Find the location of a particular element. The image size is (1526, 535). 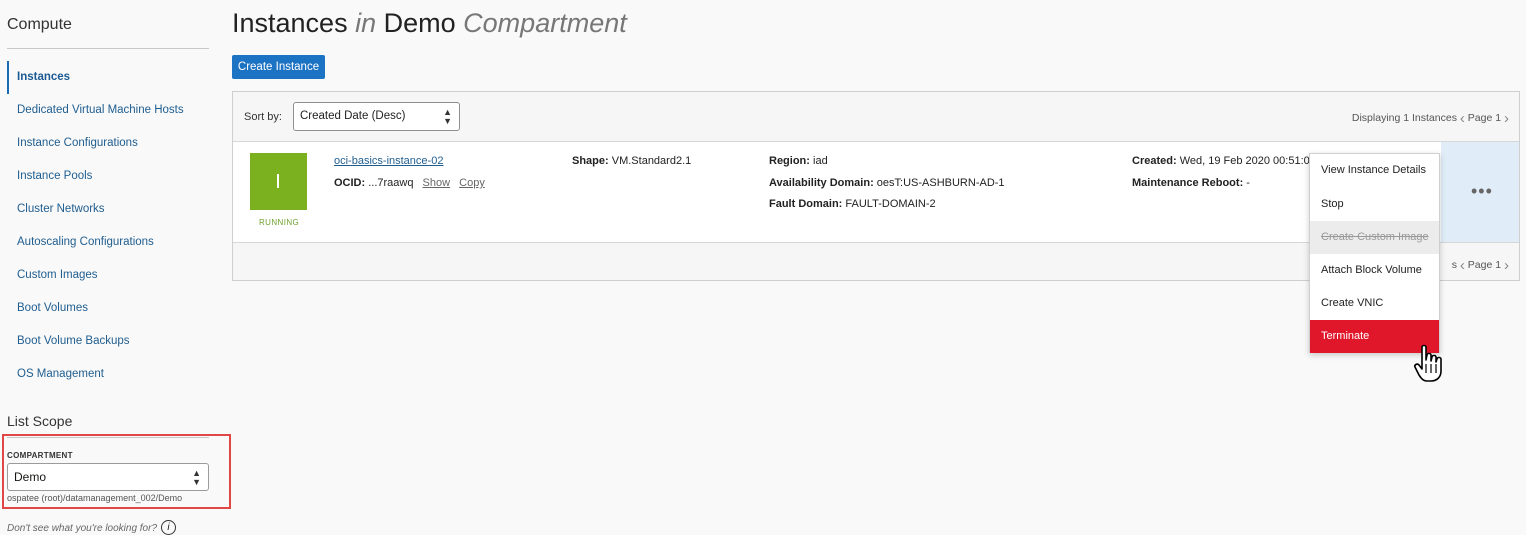

sidebar-item-instance-configurations: Instance Configurations is located at coordinates (108, 143).